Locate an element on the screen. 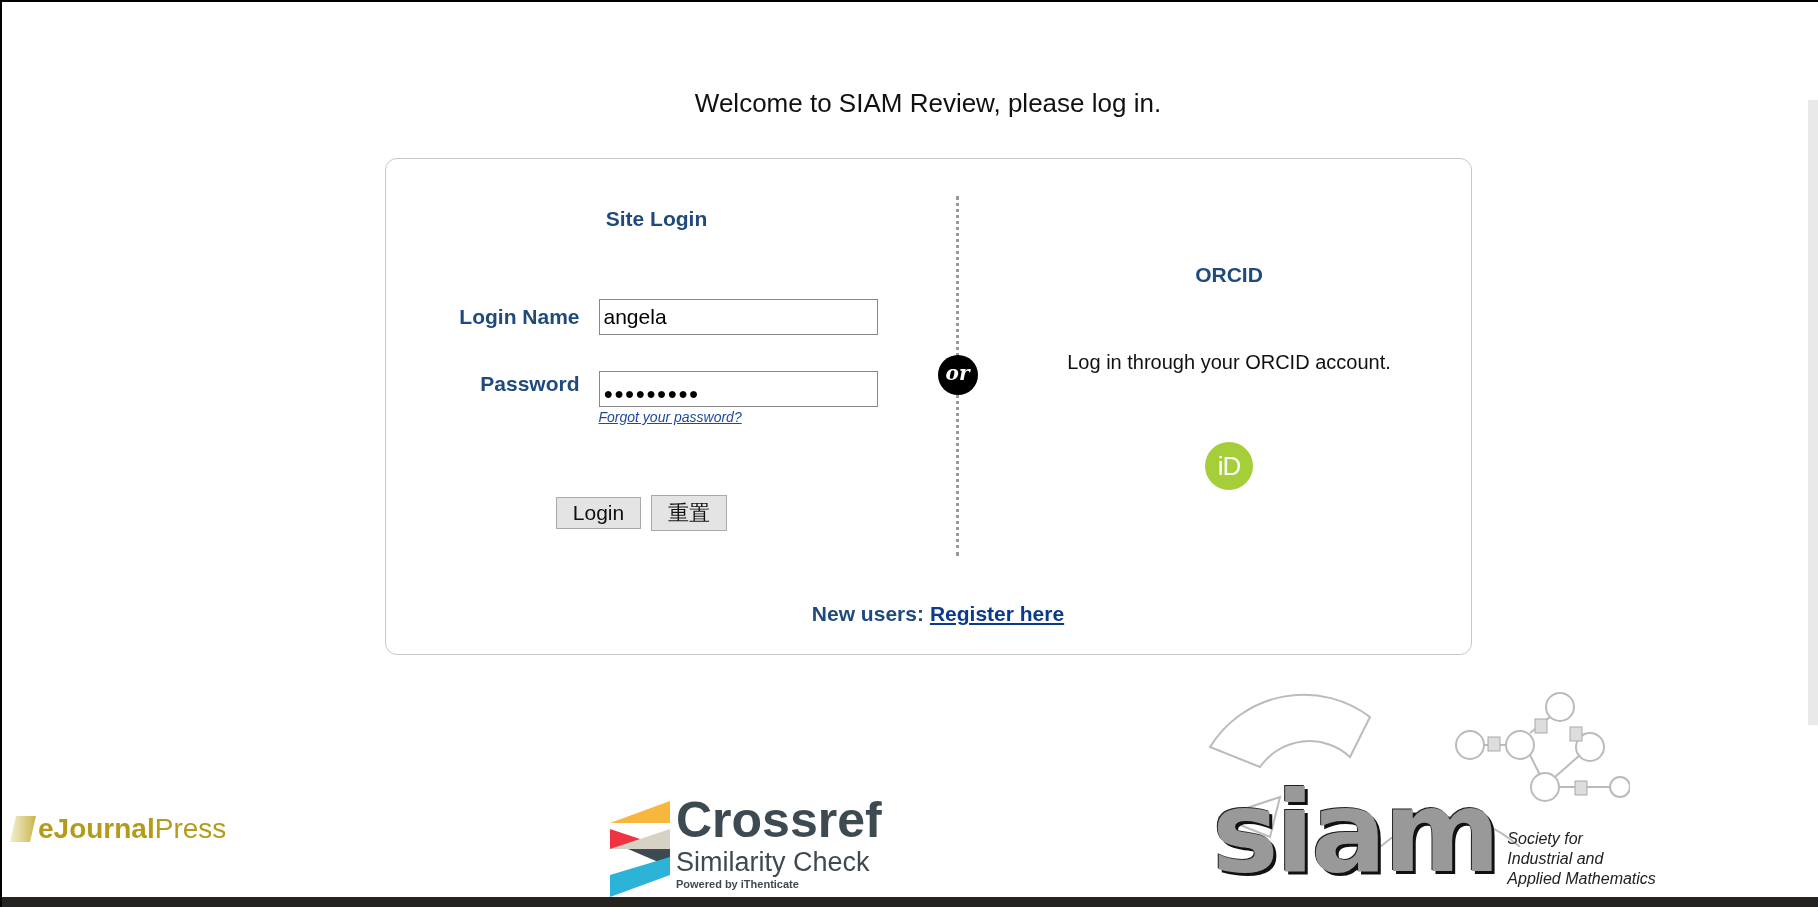 The width and height of the screenshot is (1818, 907). product-name: Similarity Check is located at coordinates (773, 862).